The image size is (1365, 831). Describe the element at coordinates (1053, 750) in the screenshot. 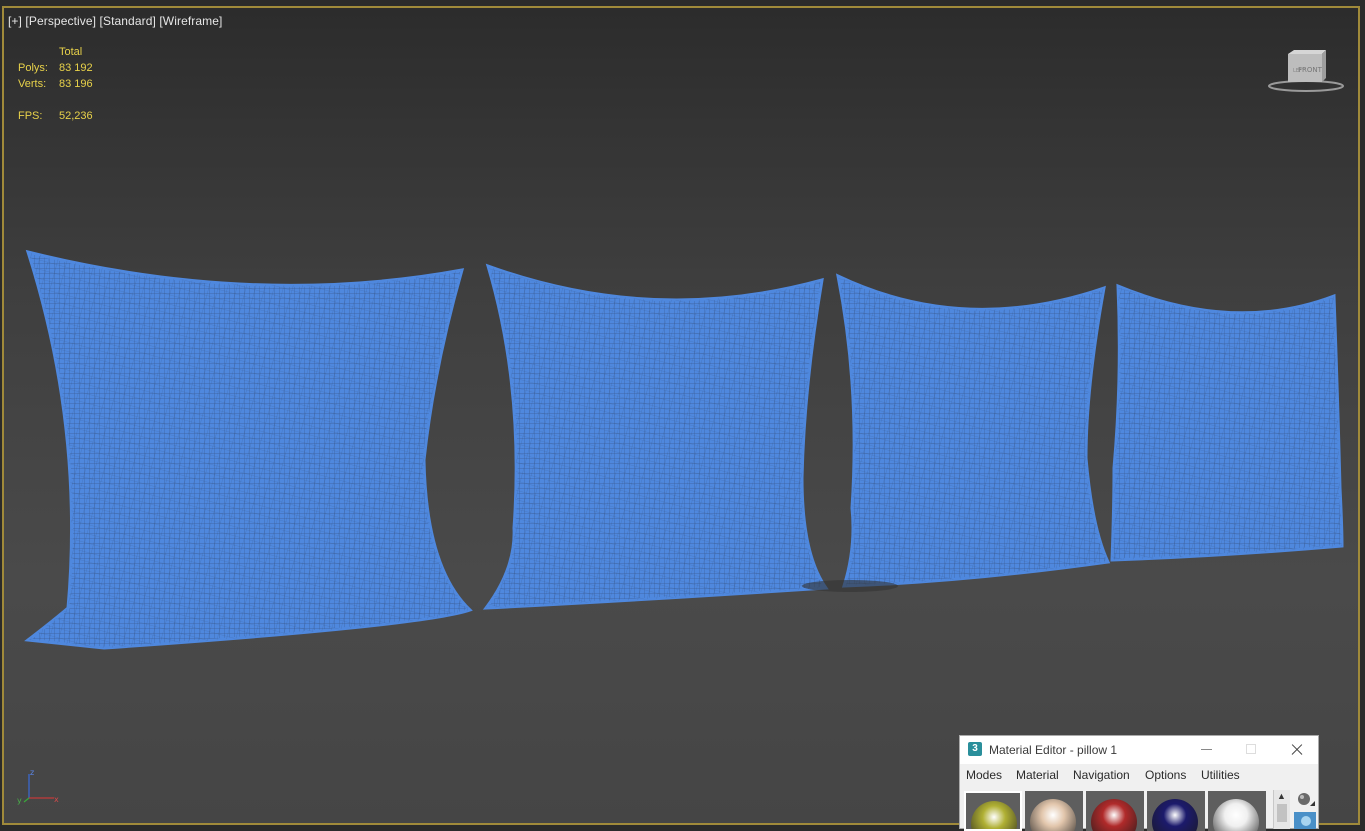

I see `material-editor-title: Material Editor - pillow 1` at that location.